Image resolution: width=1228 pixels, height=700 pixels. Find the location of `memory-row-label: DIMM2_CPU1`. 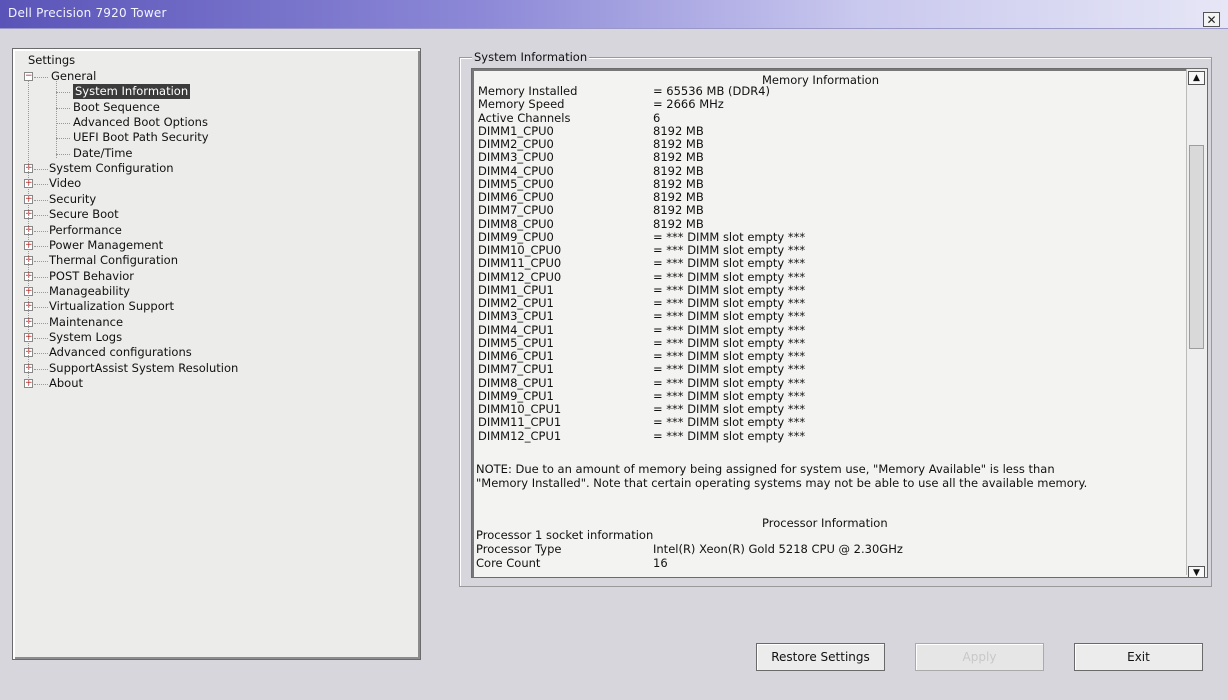

memory-row-label: DIMM2_CPU1 is located at coordinates (516, 303).